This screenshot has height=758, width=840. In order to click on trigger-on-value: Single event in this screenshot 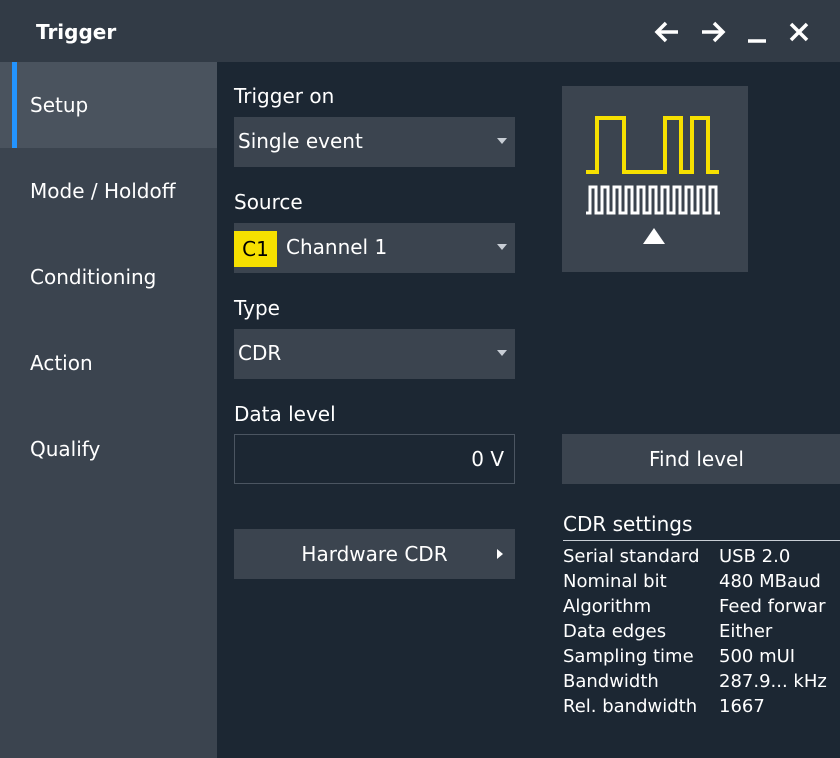, I will do `click(300, 141)`.